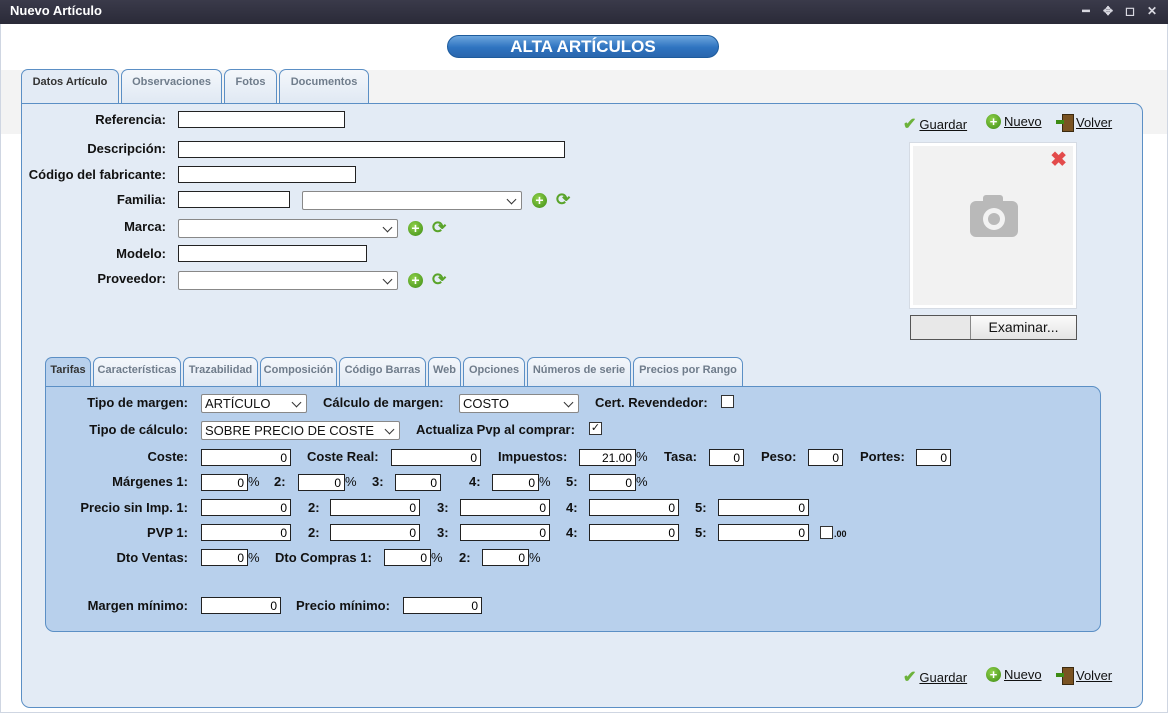  What do you see at coordinates (407, 557) in the screenshot?
I see `dto-compras-1-input` at bounding box center [407, 557].